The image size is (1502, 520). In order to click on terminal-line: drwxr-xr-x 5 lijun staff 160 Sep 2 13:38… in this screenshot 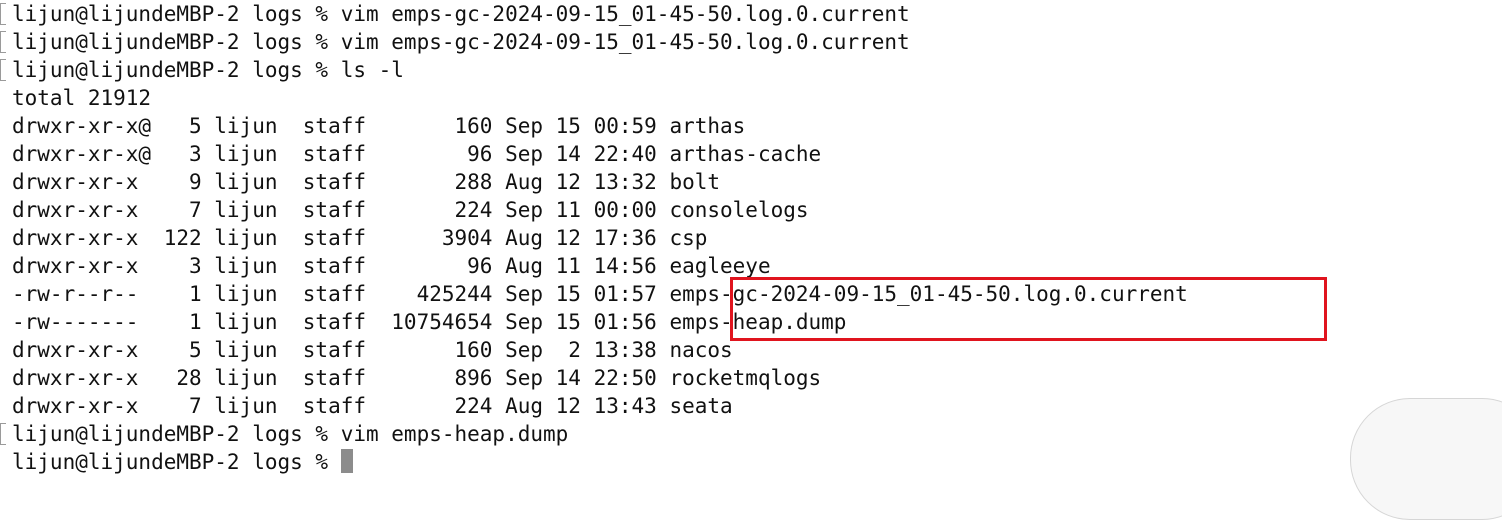, I will do `click(372, 350)`.